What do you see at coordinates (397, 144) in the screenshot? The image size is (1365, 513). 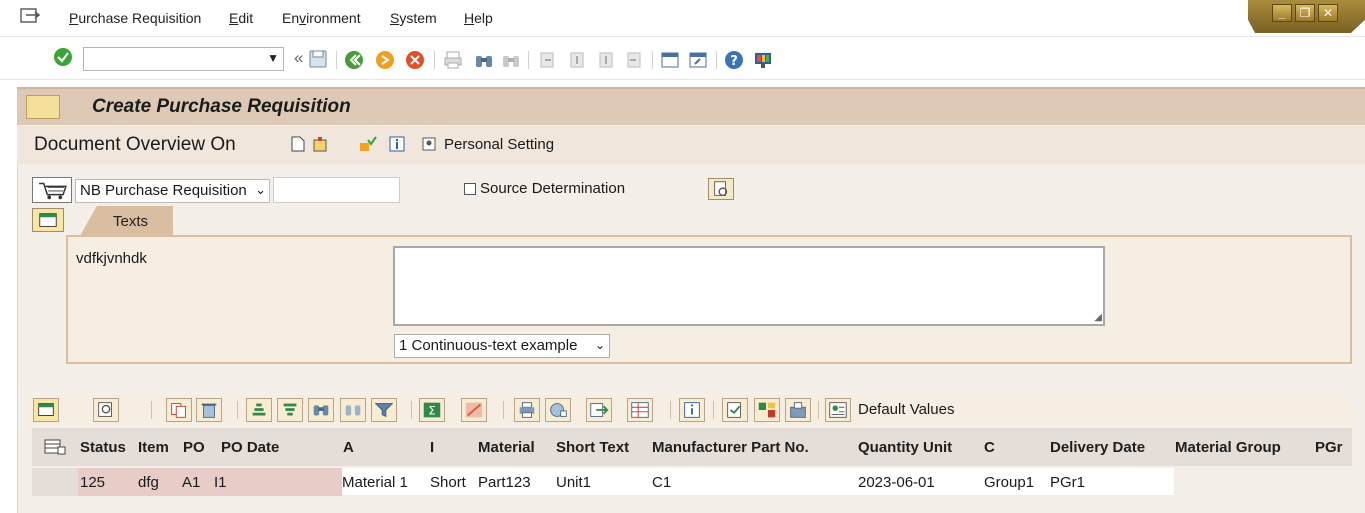 I see `info-icon` at bounding box center [397, 144].